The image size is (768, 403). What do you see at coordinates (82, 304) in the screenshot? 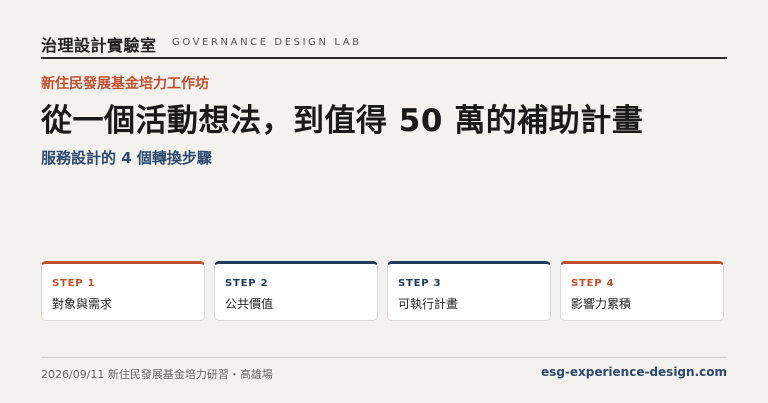
I see `step-title: 對象與需求` at bounding box center [82, 304].